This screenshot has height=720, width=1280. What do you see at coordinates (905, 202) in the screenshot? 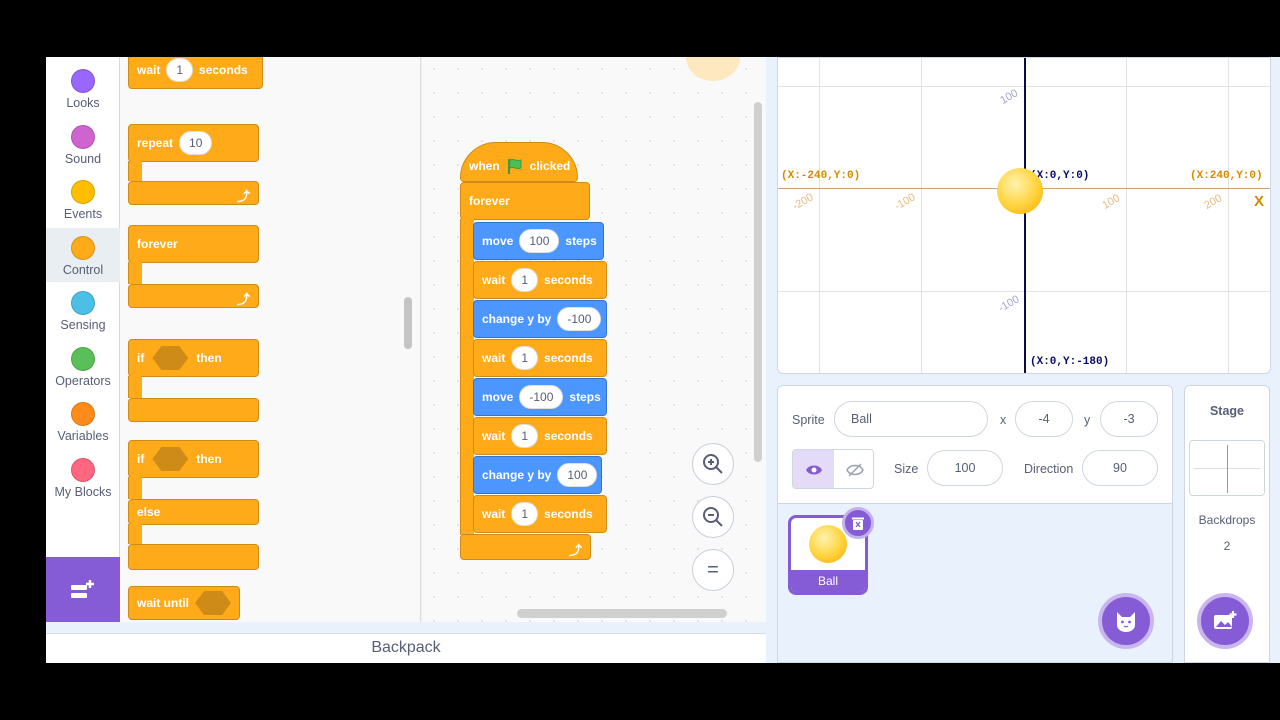
I see `x-tick-label: -100` at bounding box center [905, 202].